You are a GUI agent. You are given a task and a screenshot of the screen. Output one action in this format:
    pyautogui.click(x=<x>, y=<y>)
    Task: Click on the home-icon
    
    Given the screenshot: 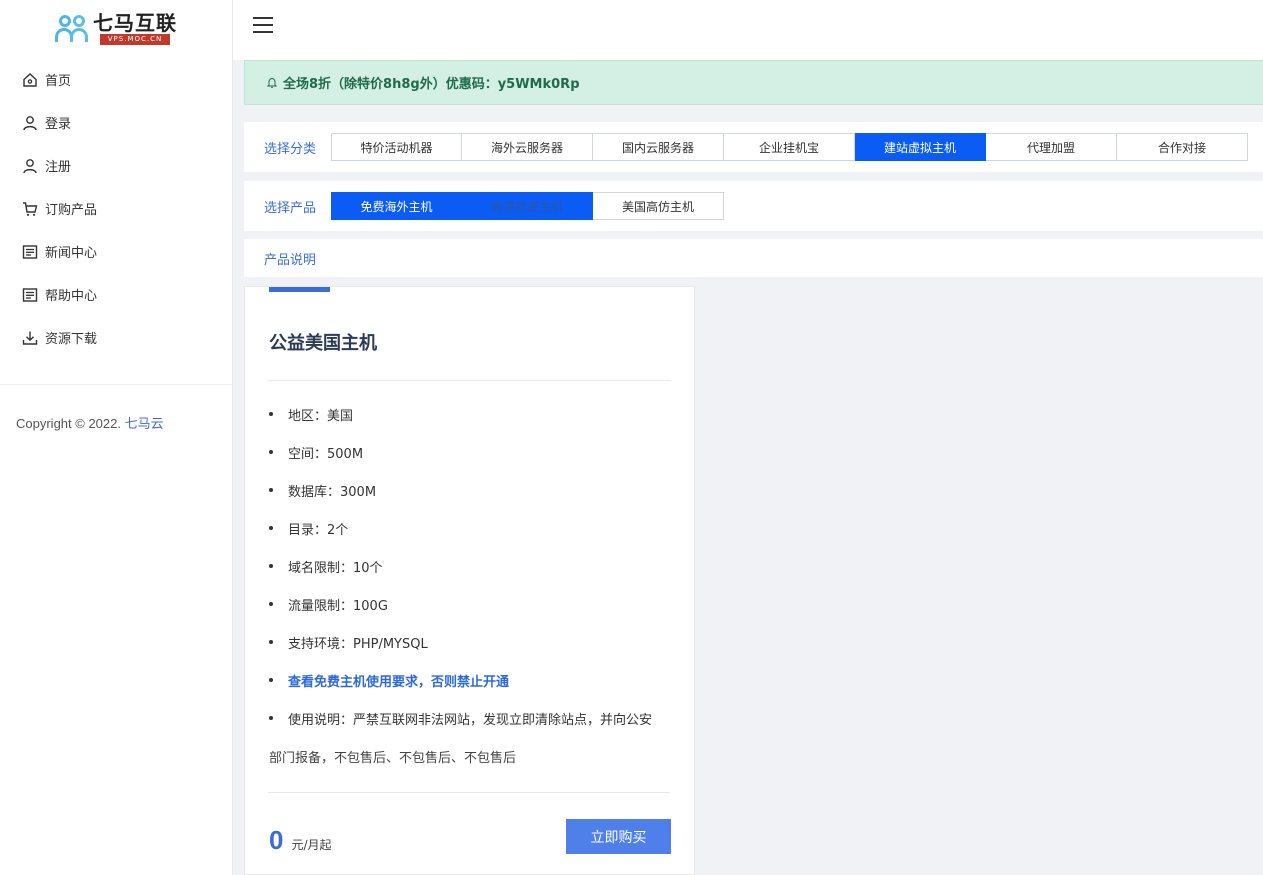 What is the action you would take?
    pyautogui.click(x=30, y=79)
    